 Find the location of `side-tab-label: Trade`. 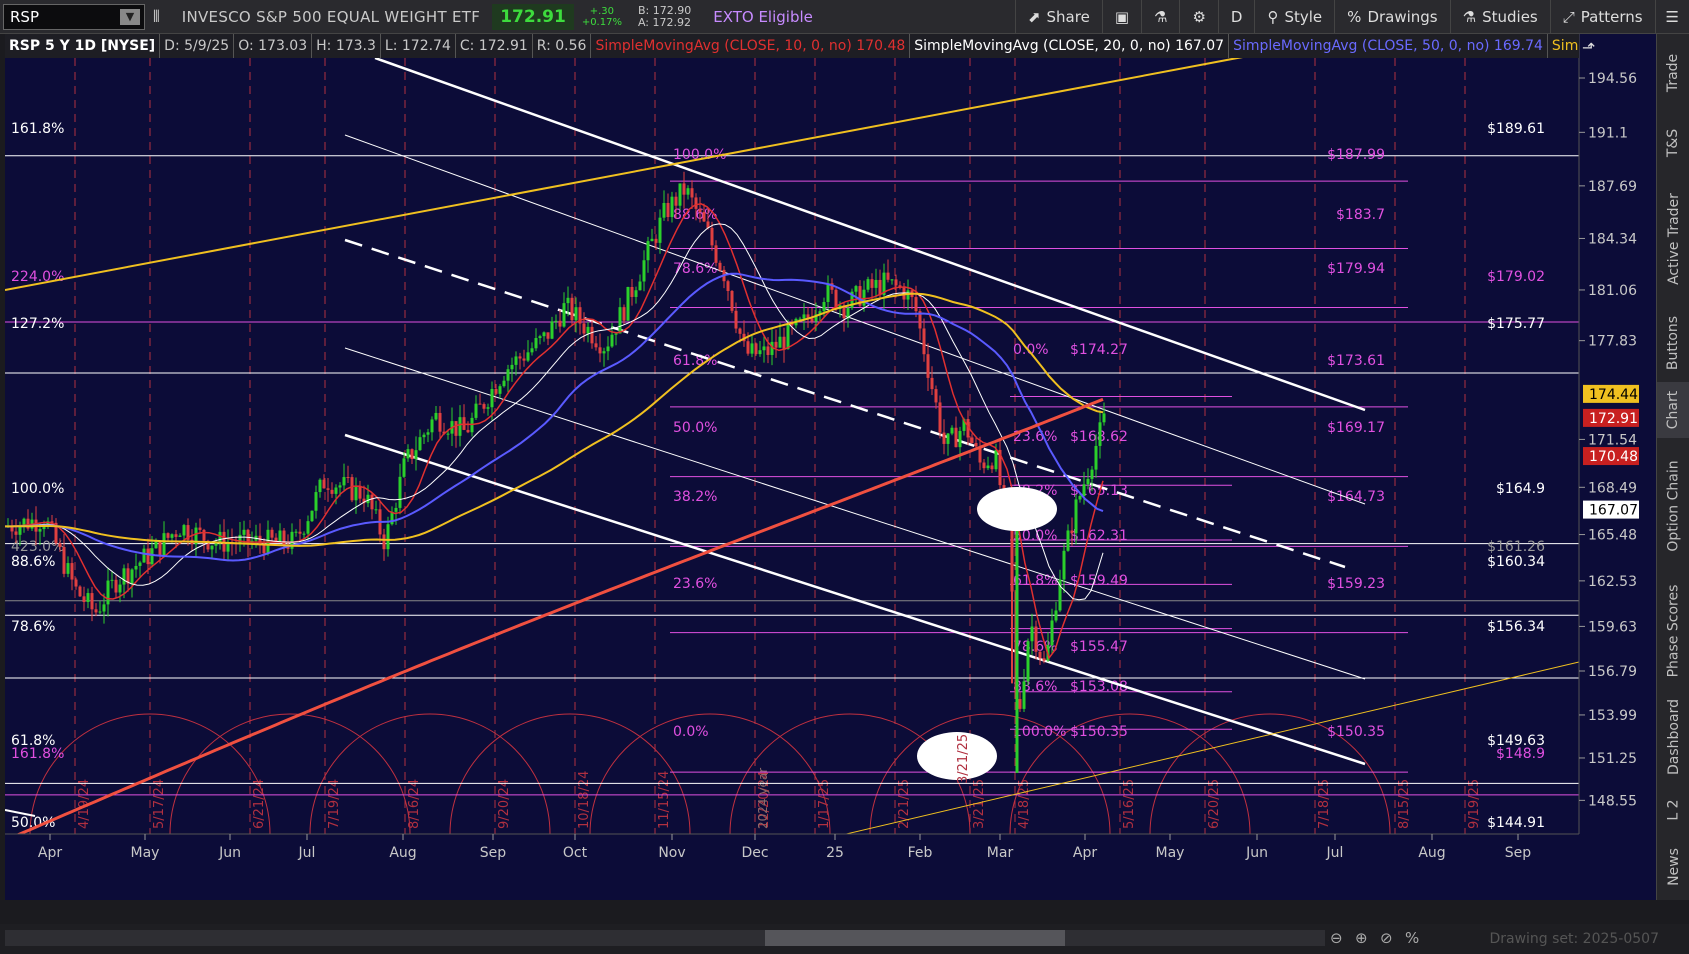

side-tab-label: Trade is located at coordinates (1673, 73).